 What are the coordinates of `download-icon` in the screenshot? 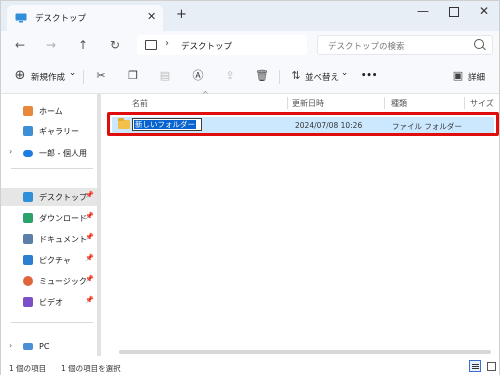 It's located at (28, 218).